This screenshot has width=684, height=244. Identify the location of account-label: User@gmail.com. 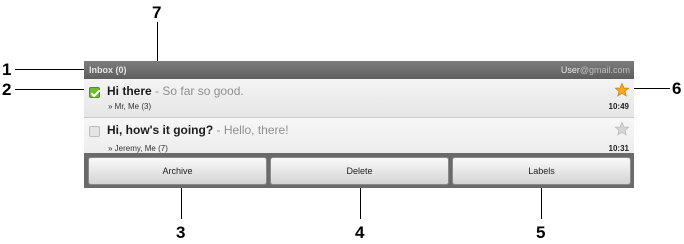
(595, 70).